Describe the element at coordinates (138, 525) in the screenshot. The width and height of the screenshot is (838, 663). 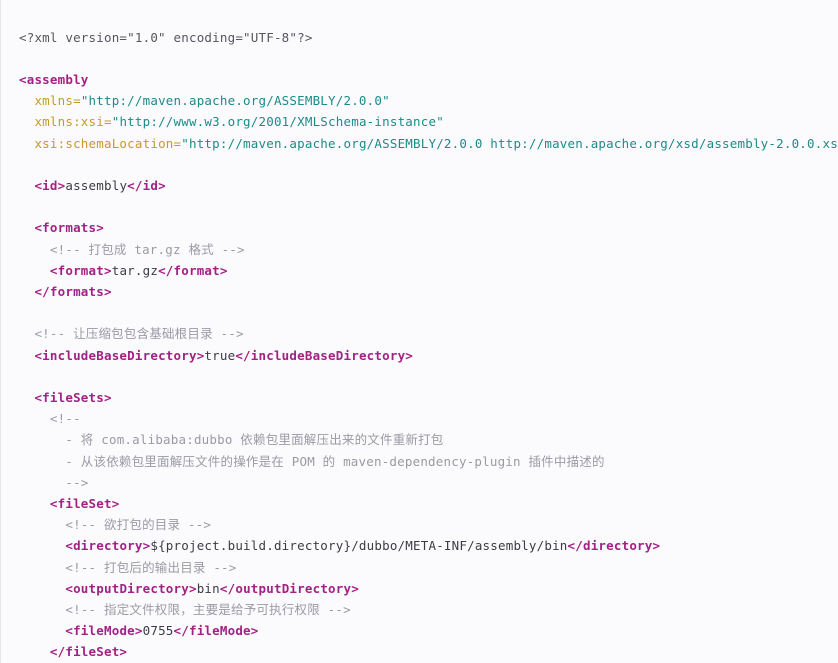
I see `token-cmt: <!-- 欲打包的目录 -->` at that location.